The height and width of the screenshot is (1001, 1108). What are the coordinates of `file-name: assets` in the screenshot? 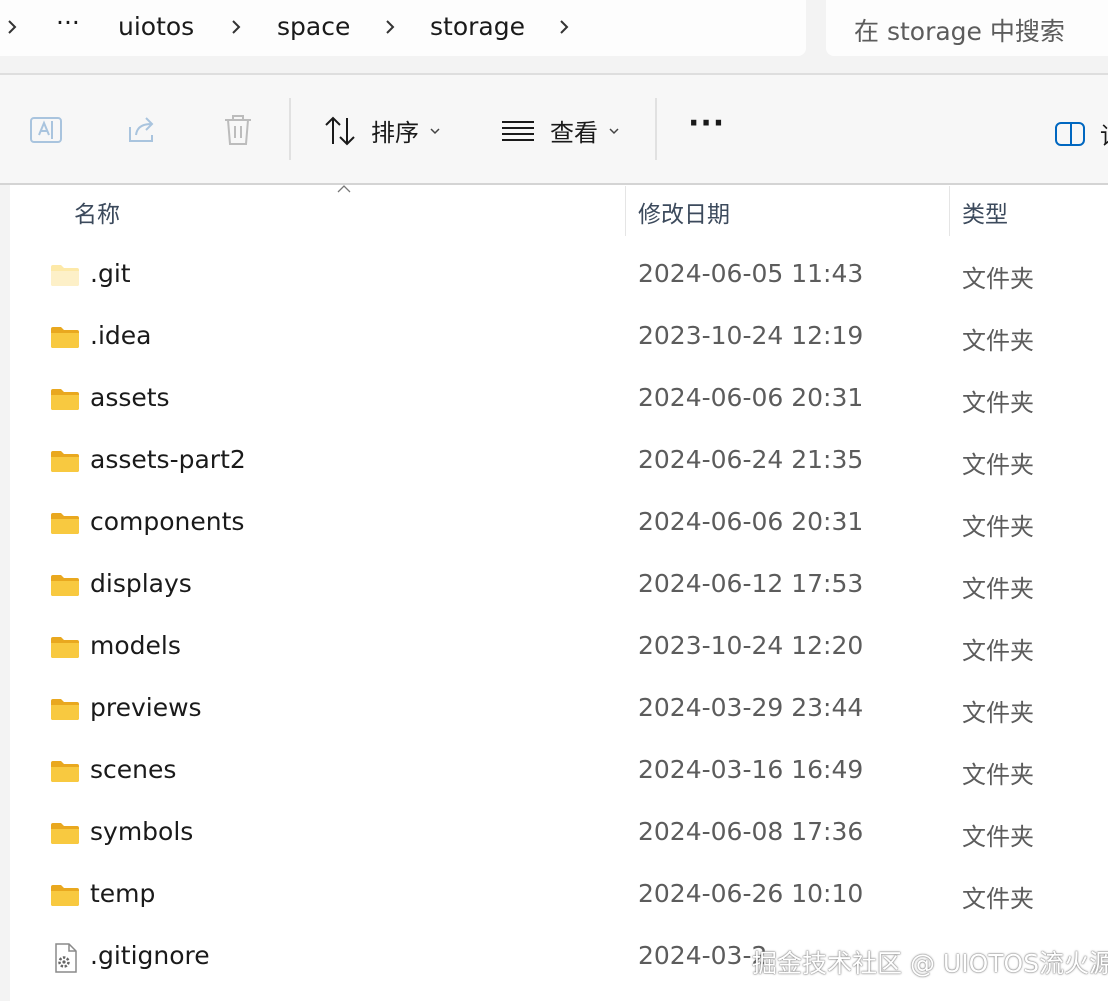 It's located at (130, 397).